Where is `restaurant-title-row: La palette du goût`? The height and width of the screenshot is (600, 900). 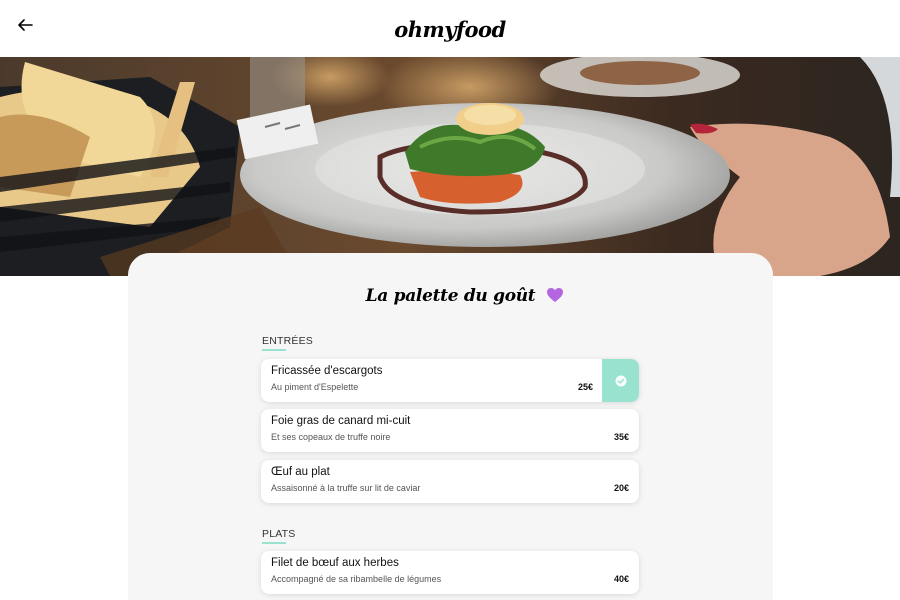
restaurant-title-row: La palette du goût is located at coordinates (450, 298).